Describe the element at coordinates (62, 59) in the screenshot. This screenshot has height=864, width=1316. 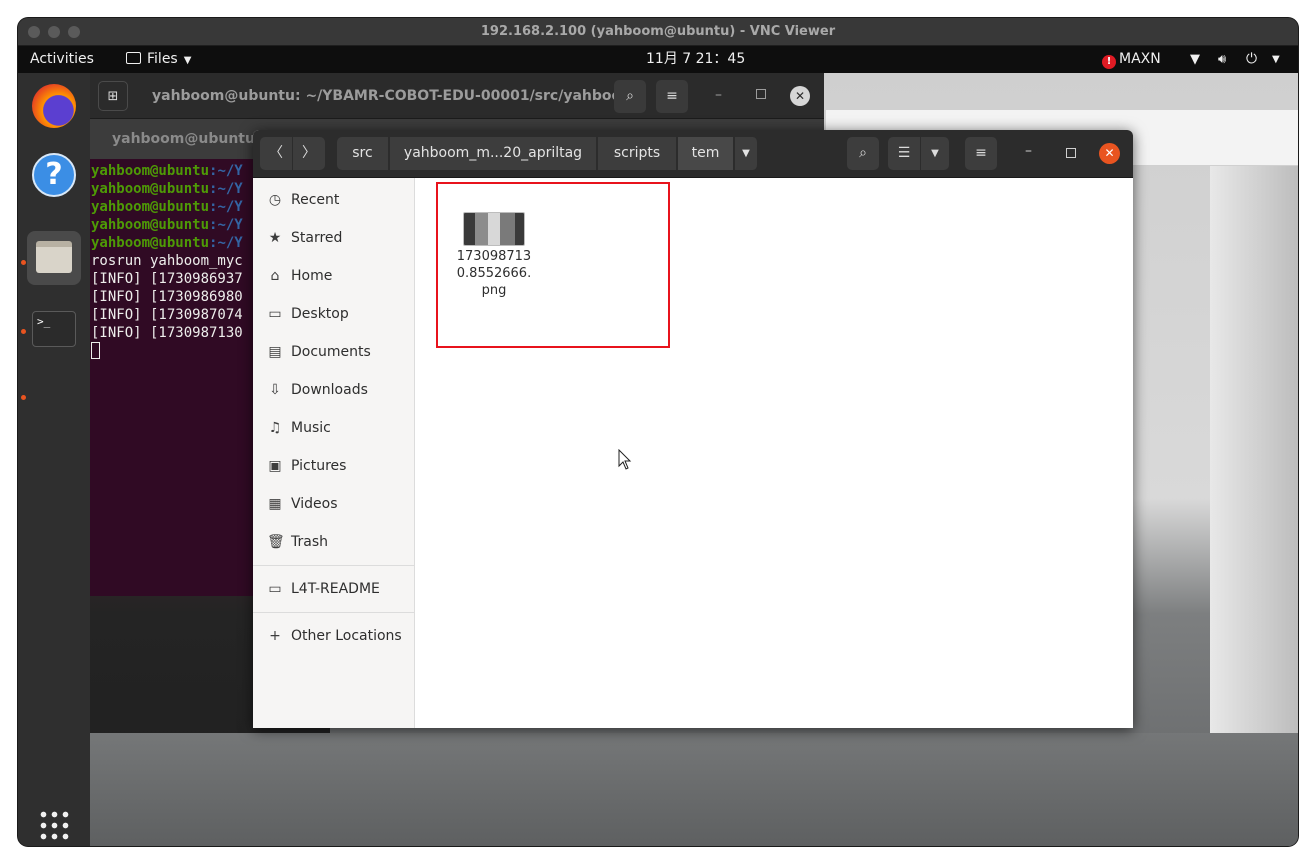
I see `activities-button: Activities` at that location.